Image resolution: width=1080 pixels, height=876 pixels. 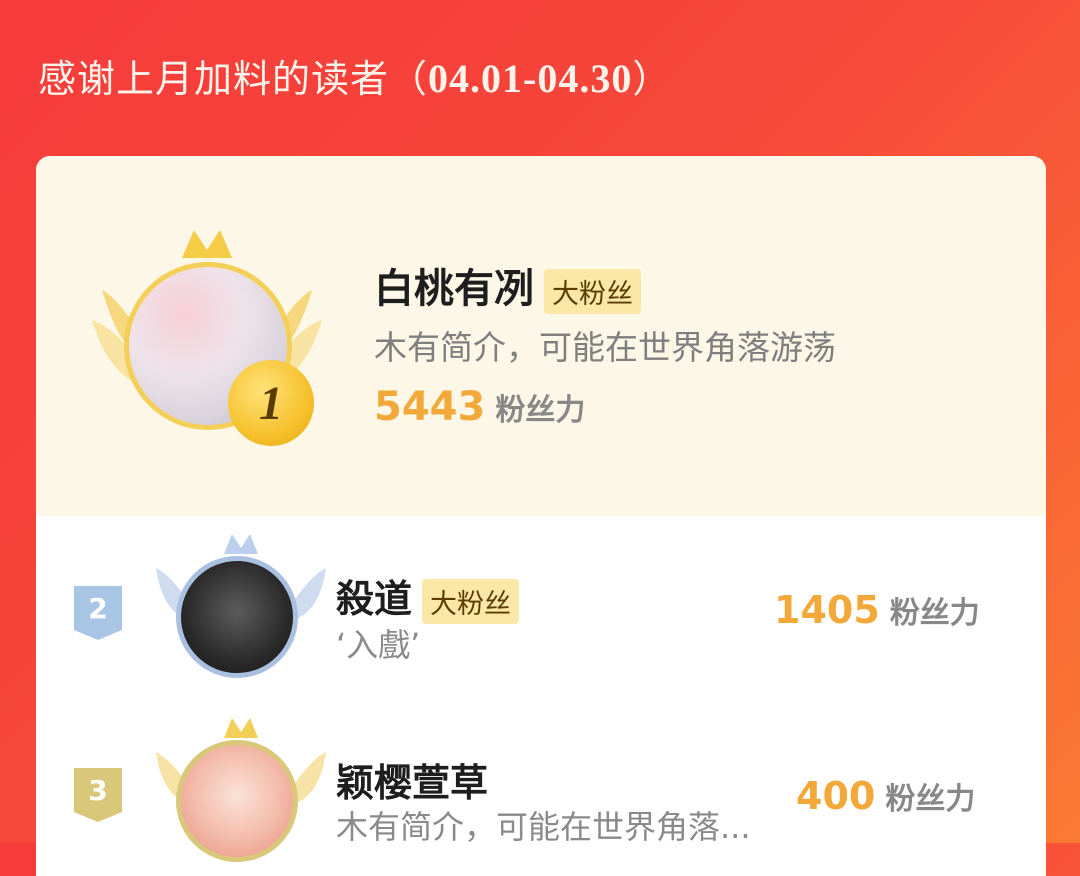 What do you see at coordinates (412, 779) in the screenshot?
I see `reader-name-3: 颖樱萱草` at bounding box center [412, 779].